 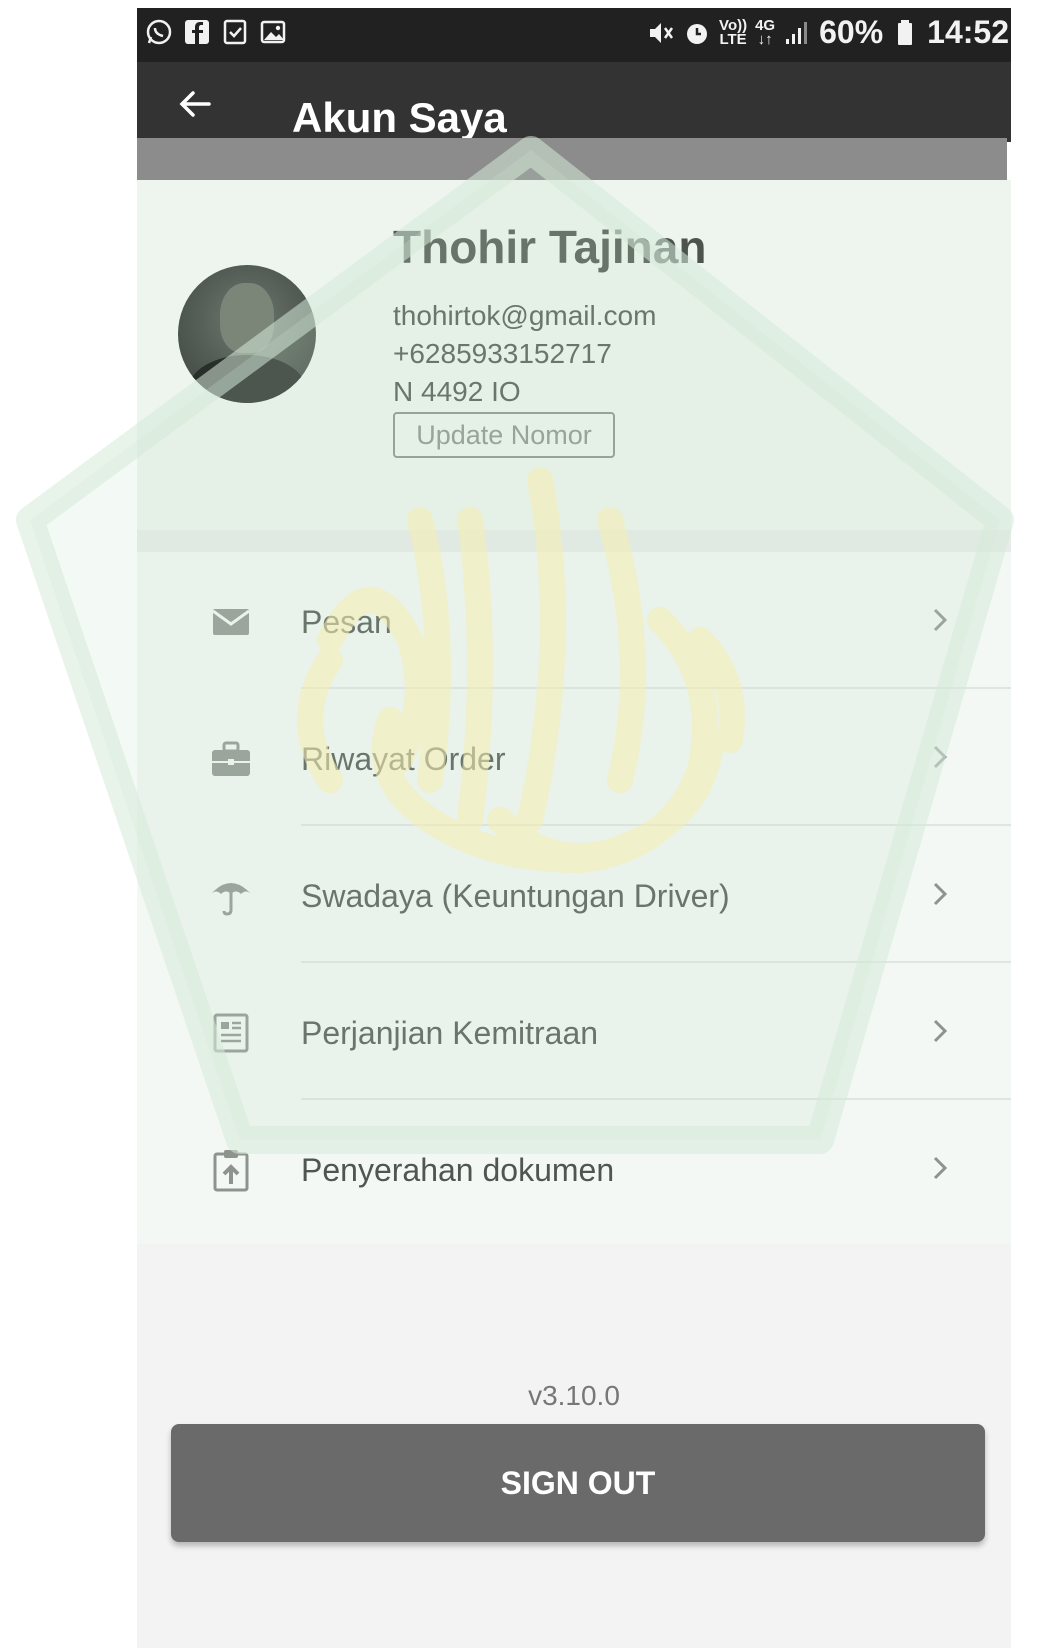 I want to click on menu-item-swadaya: Swadaya (Keuntungan Driver), so click(x=574, y=894).